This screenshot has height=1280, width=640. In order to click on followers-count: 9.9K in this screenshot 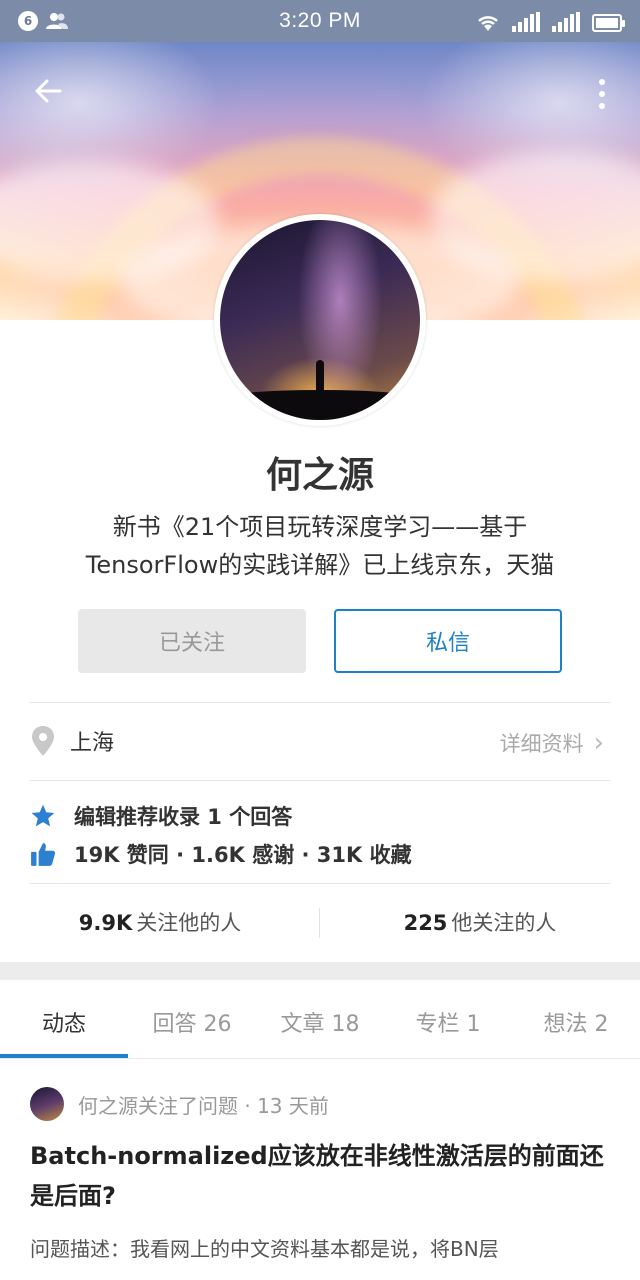, I will do `click(105, 923)`.